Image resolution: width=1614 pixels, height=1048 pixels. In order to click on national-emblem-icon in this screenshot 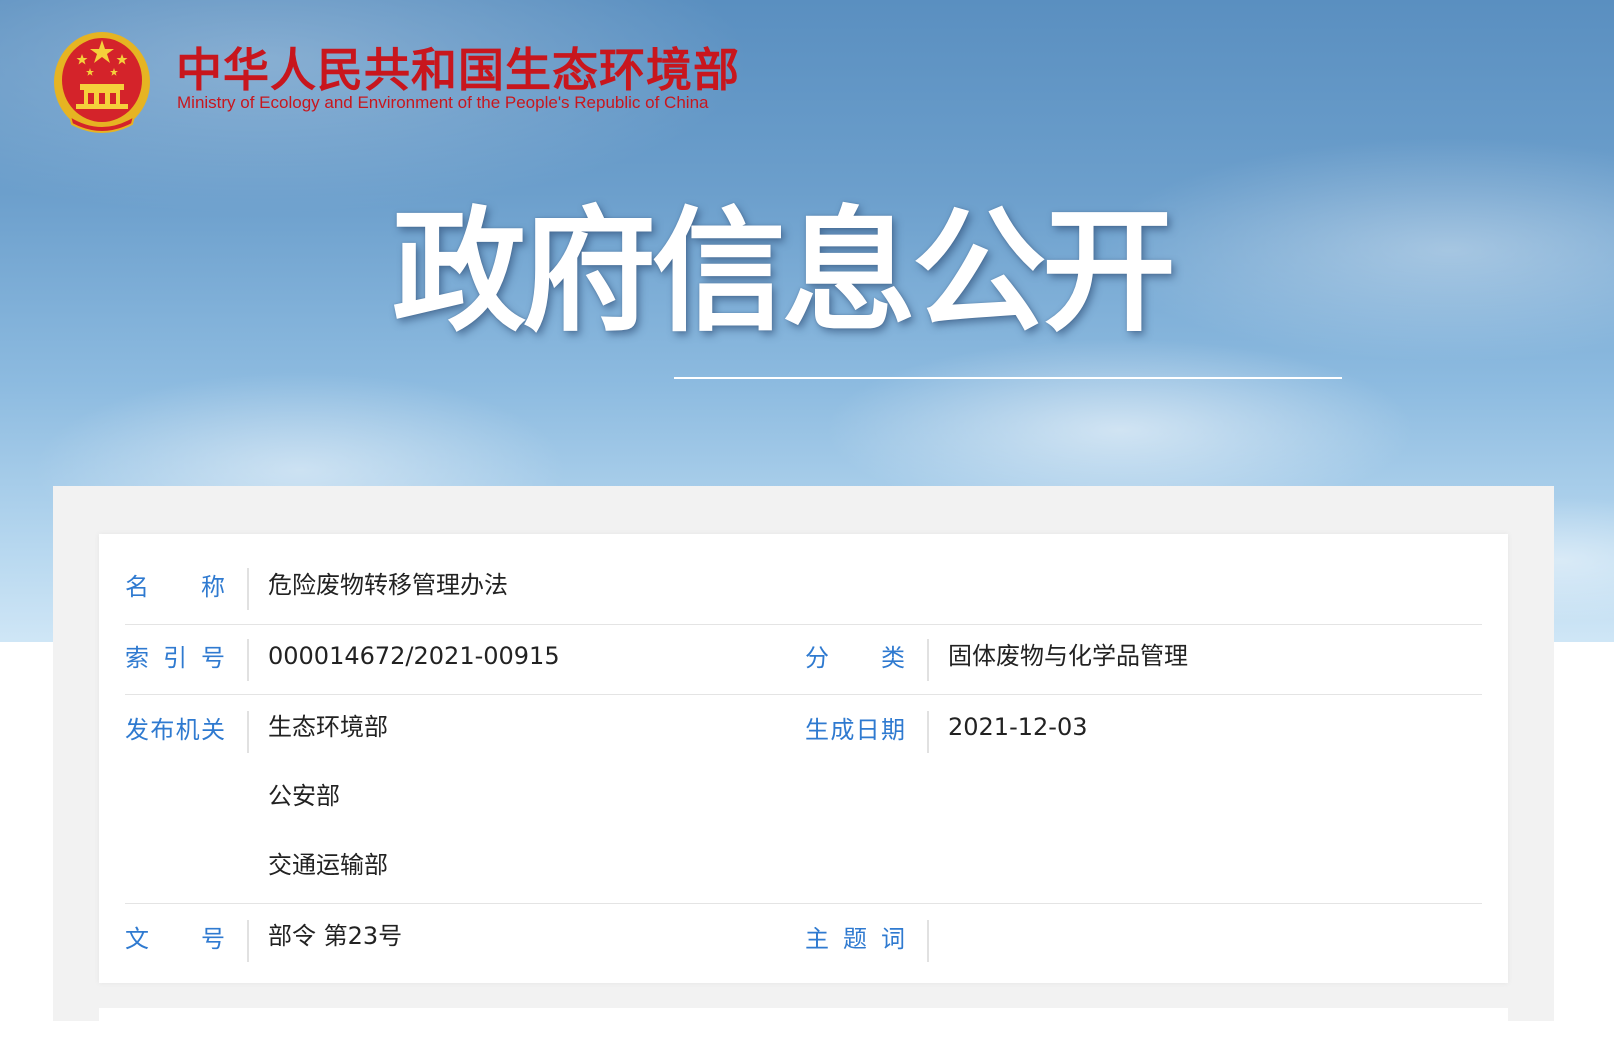, I will do `click(102, 79)`.